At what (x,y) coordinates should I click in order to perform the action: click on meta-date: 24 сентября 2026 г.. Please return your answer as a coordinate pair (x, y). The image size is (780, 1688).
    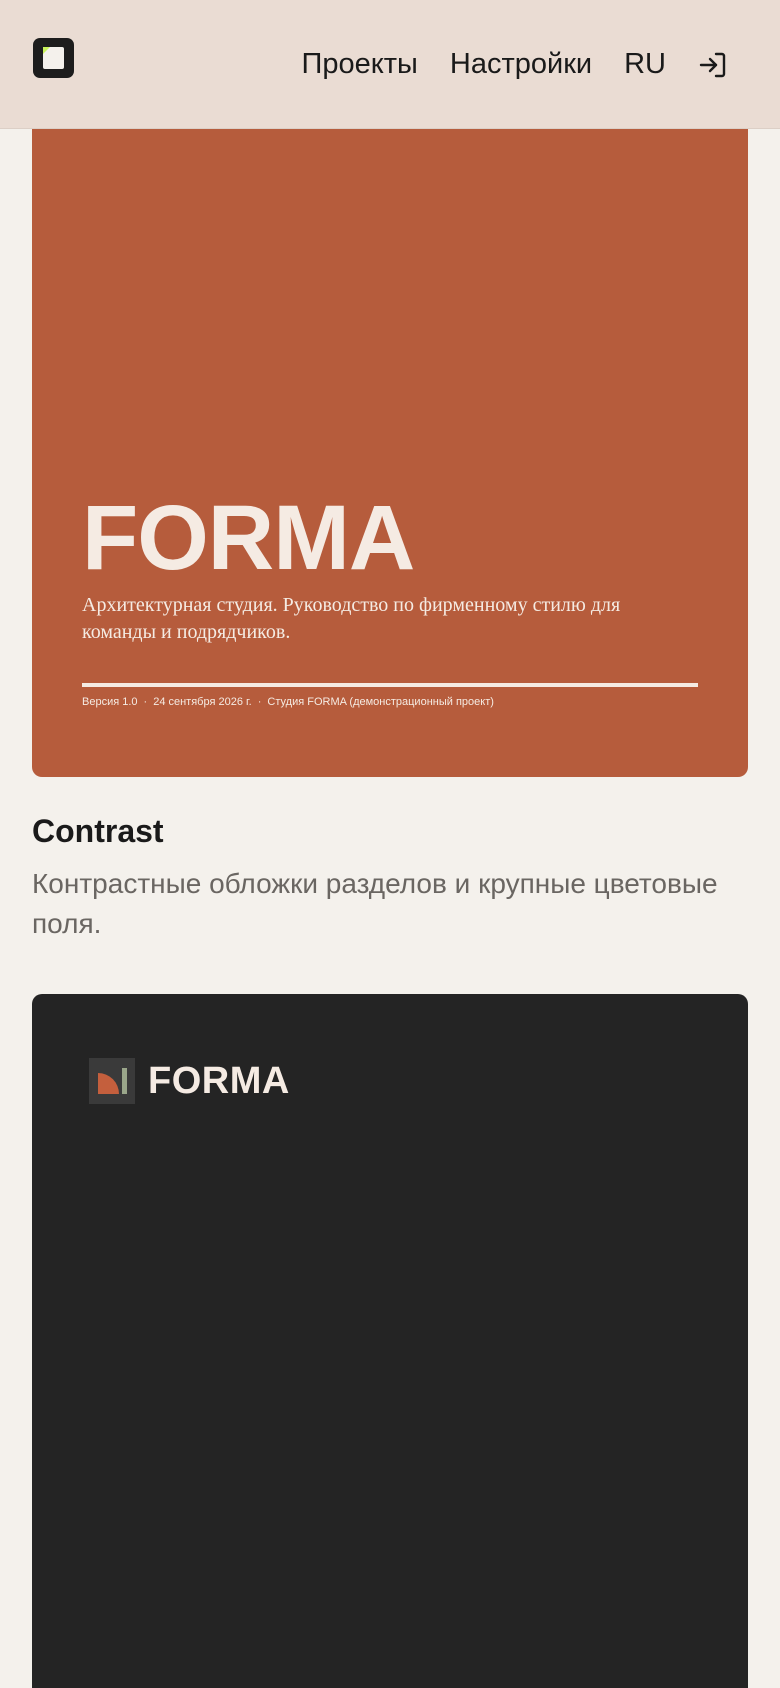
    Looking at the image, I should click on (202, 702).